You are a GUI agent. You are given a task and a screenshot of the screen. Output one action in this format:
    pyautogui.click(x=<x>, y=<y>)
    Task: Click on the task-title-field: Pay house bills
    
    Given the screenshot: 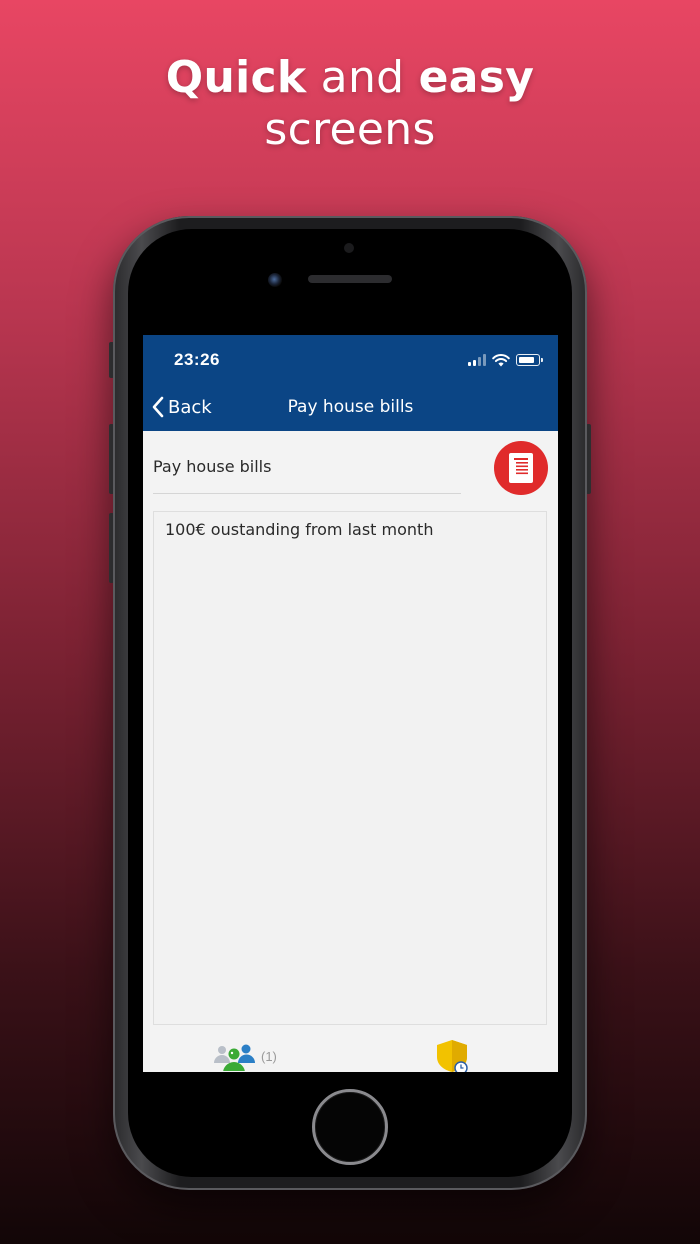 What is the action you would take?
    pyautogui.click(x=212, y=466)
    